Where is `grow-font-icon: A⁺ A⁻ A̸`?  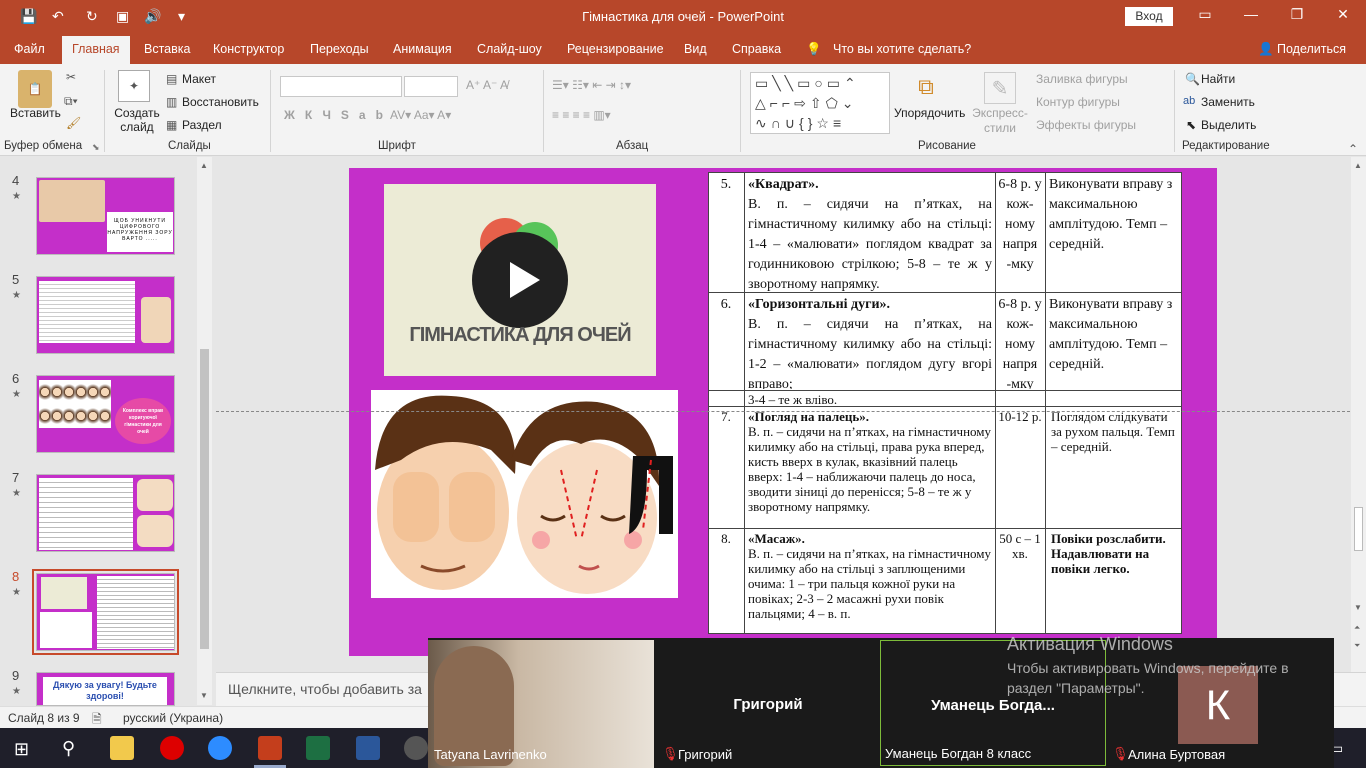 grow-font-icon: A⁺ A⁻ A̸ is located at coordinates (487, 85).